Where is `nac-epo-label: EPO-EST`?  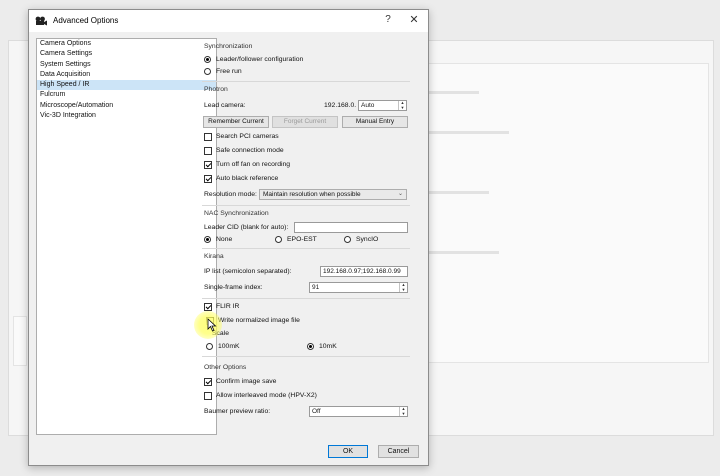
nac-epo-label: EPO-EST is located at coordinates (302, 239).